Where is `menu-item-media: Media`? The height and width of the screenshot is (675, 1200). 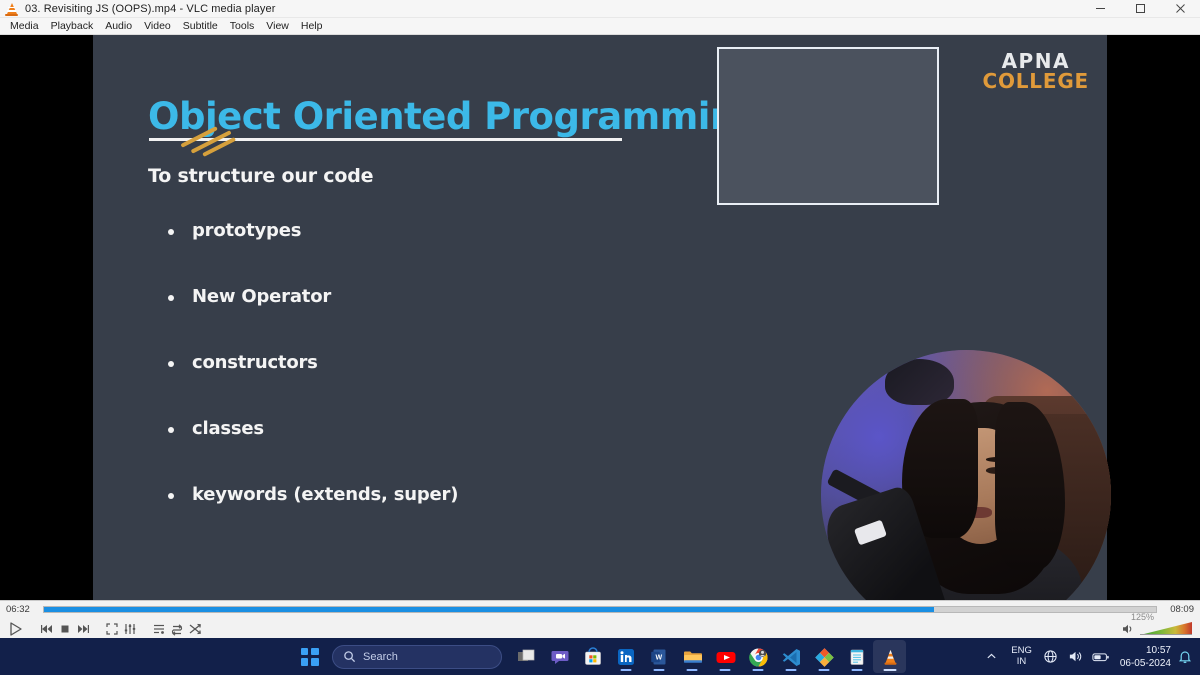
menu-item-media: Media is located at coordinates (24, 26).